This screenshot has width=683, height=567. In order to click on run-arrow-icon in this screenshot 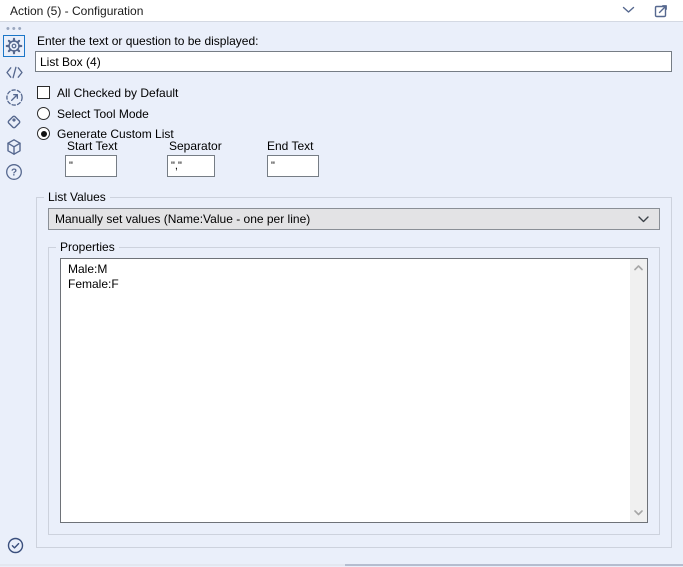, I will do `click(14, 97)`.